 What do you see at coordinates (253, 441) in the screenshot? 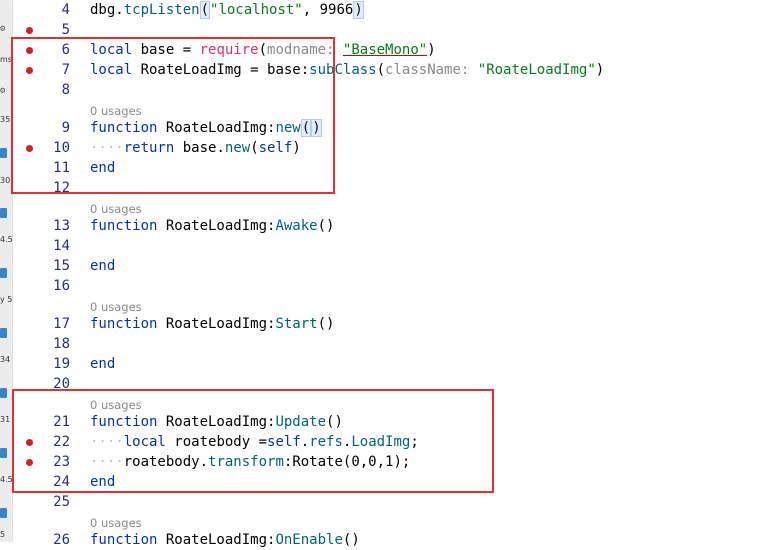
I see `highlight-box-update` at bounding box center [253, 441].